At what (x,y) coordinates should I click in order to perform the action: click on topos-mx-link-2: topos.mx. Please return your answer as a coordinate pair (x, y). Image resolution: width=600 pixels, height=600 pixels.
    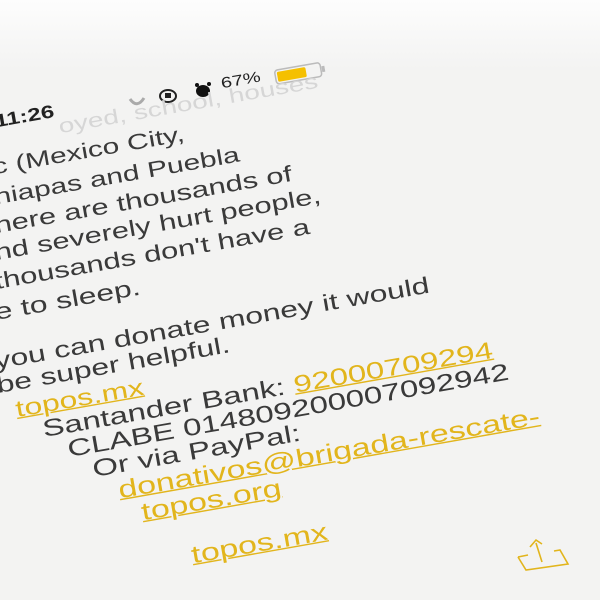
    Looking at the image, I should click on (259, 543).